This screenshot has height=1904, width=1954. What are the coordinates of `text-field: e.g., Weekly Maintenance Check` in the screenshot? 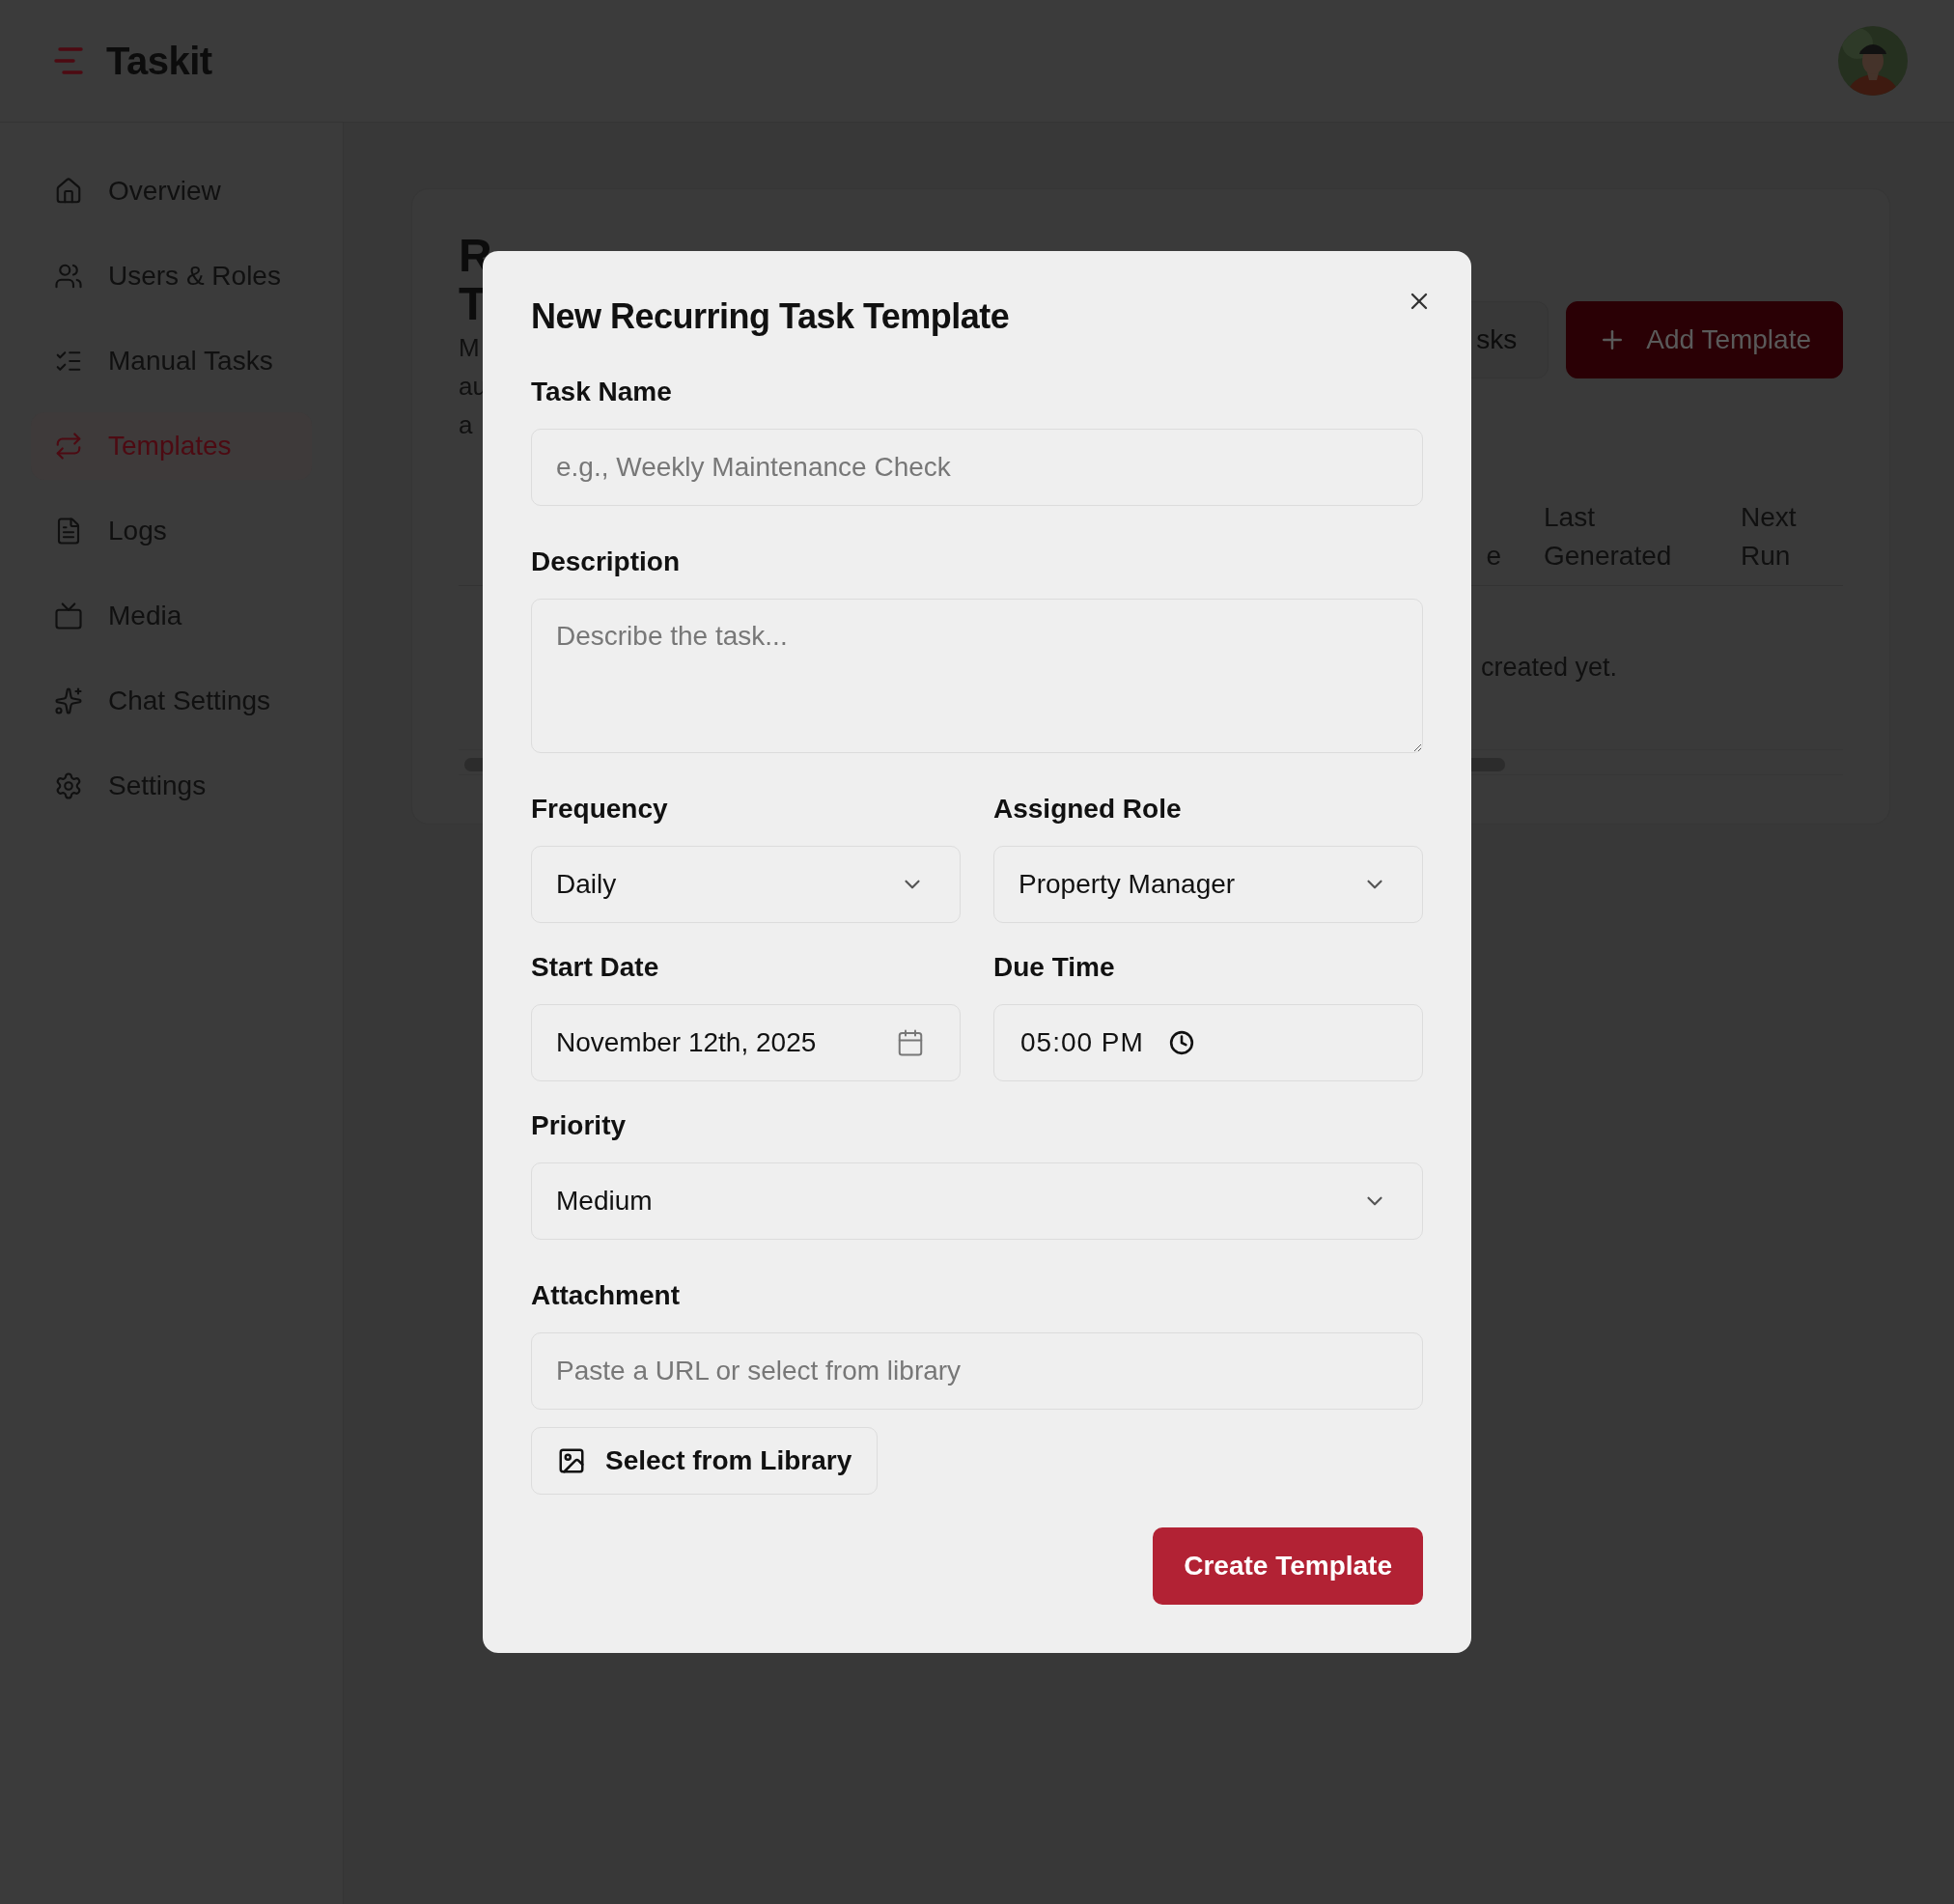 It's located at (977, 468).